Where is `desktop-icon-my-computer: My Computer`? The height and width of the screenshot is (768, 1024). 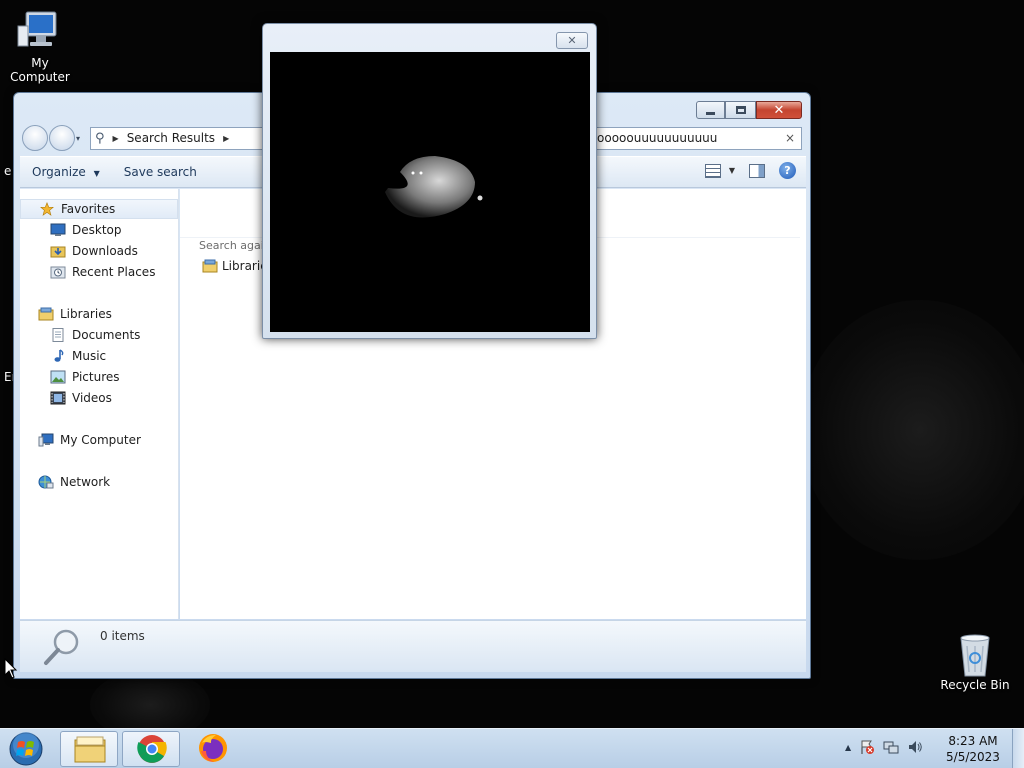 desktop-icon-my-computer: My Computer is located at coordinates (40, 46).